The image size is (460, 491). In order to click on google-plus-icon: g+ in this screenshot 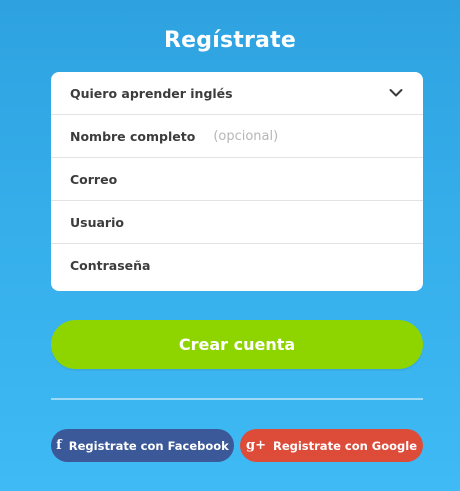, I will do `click(255, 445)`.